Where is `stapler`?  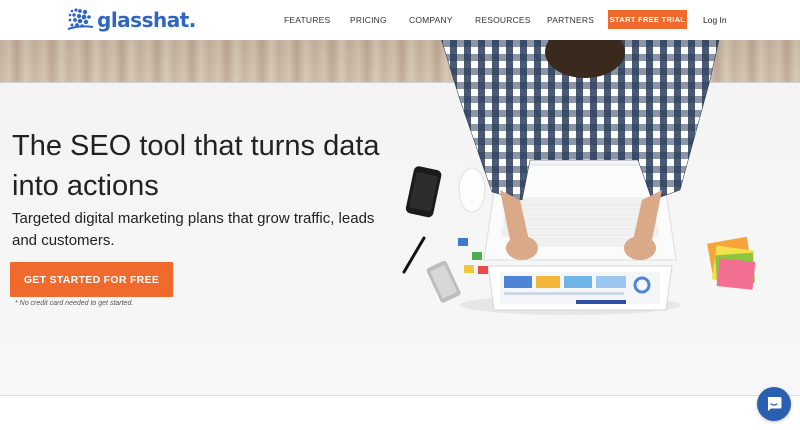 stapler is located at coordinates (443, 281).